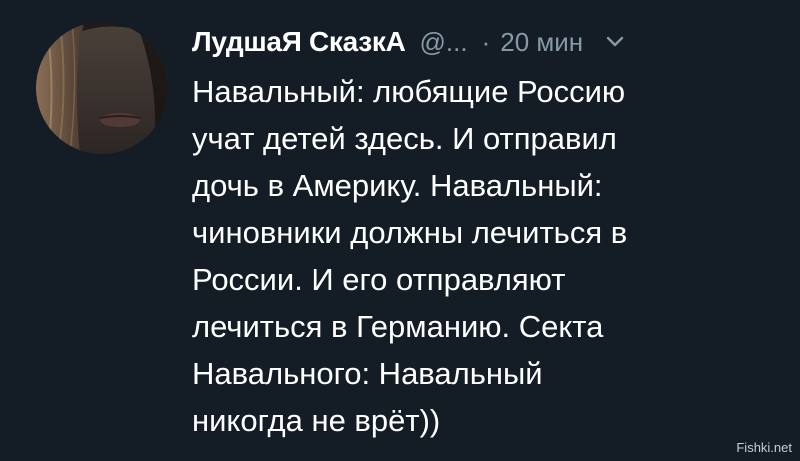  I want to click on tweet-text-line: никогда не врёт)), so click(316, 420).